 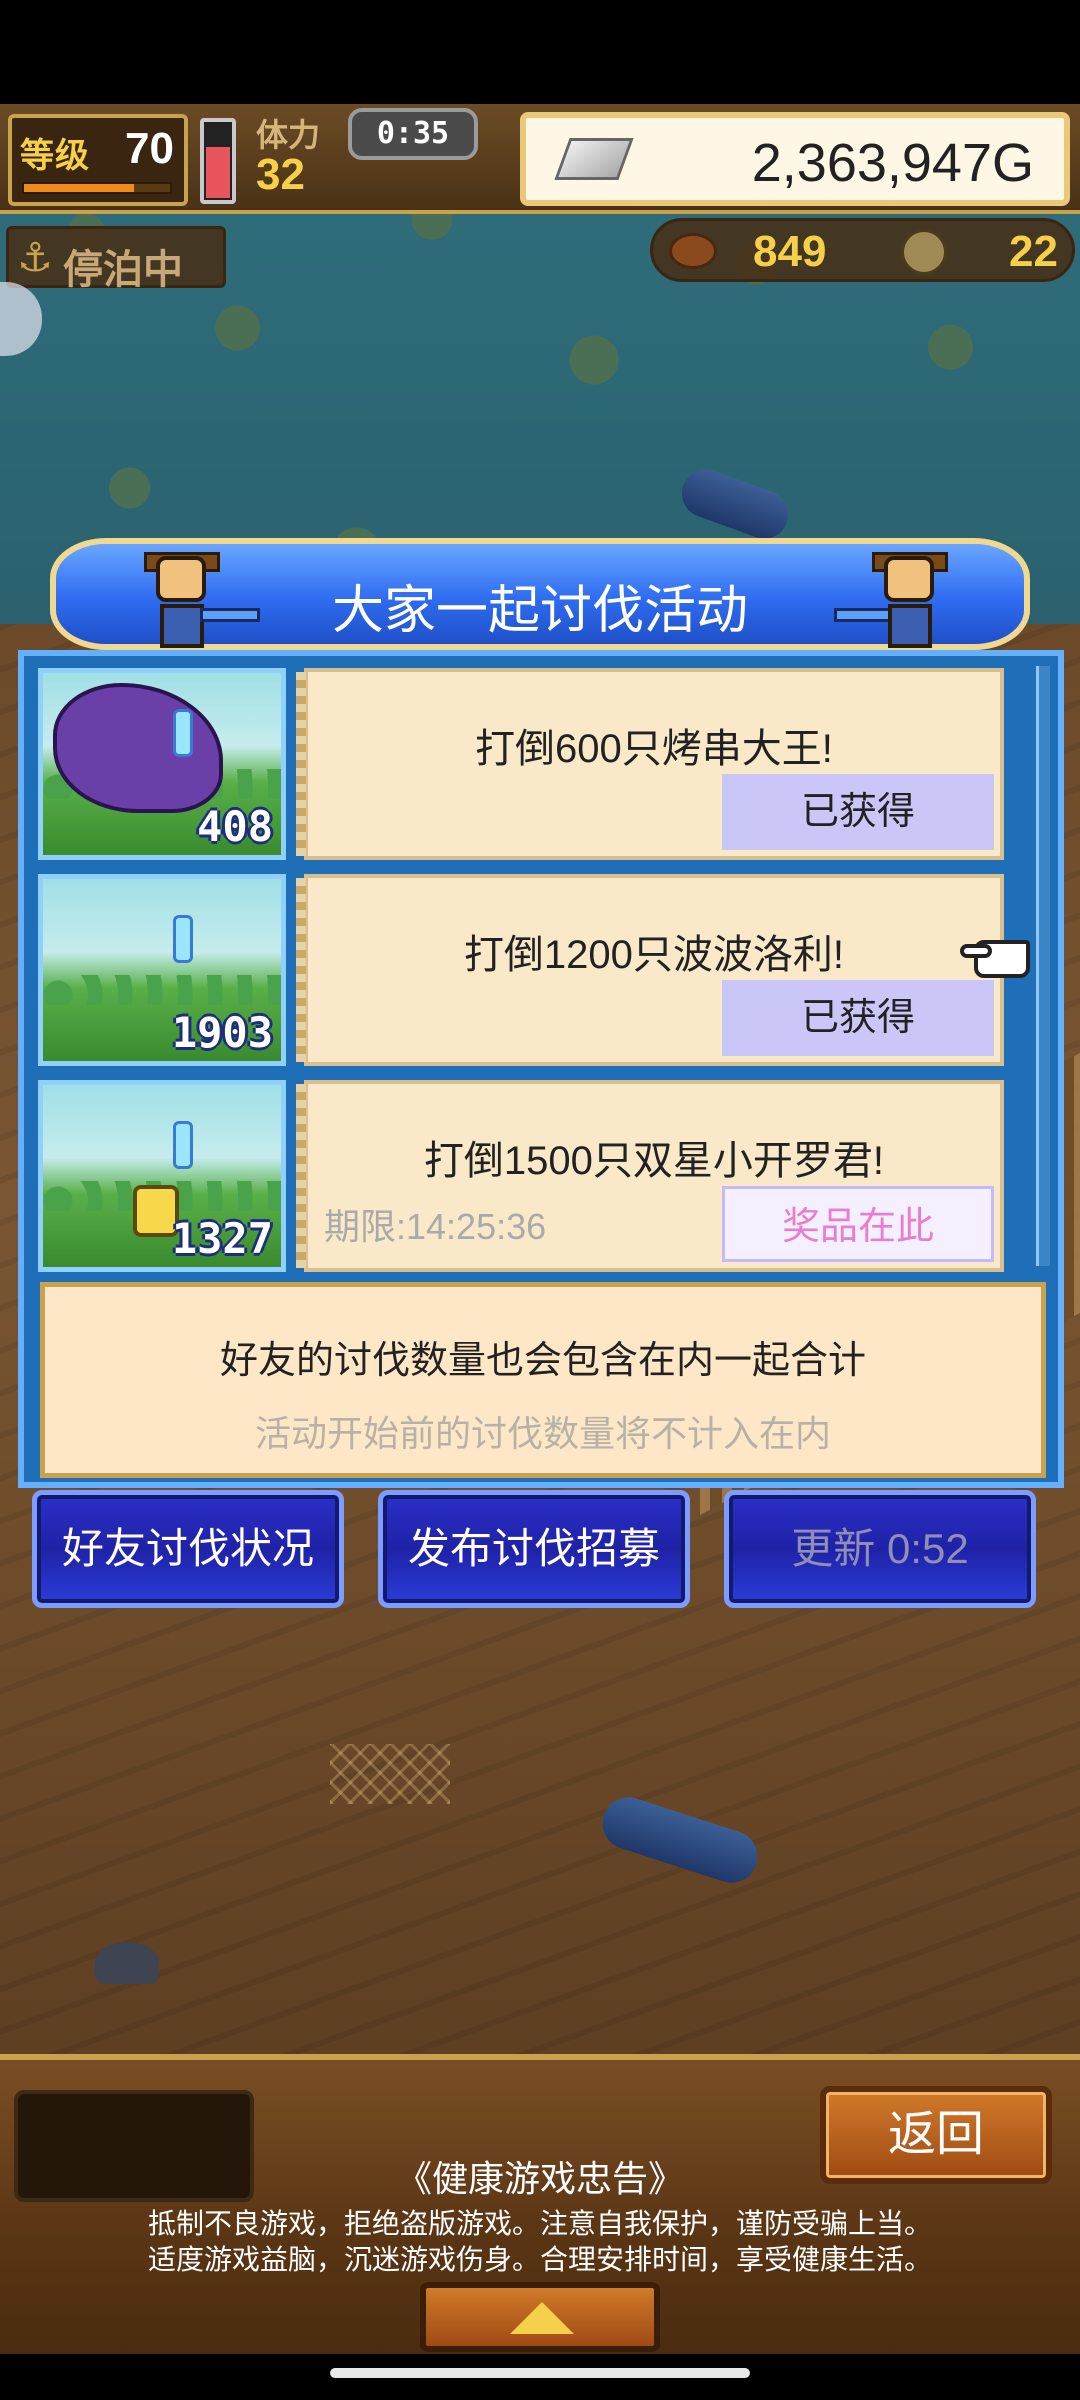 I want to click on silver-bar-icon, so click(x=594, y=159).